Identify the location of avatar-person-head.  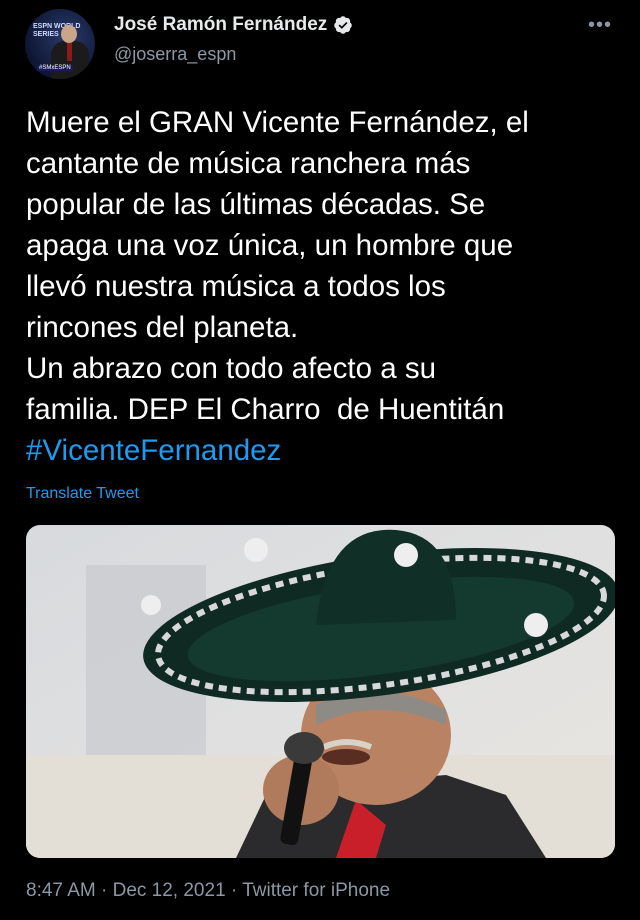
(69, 34).